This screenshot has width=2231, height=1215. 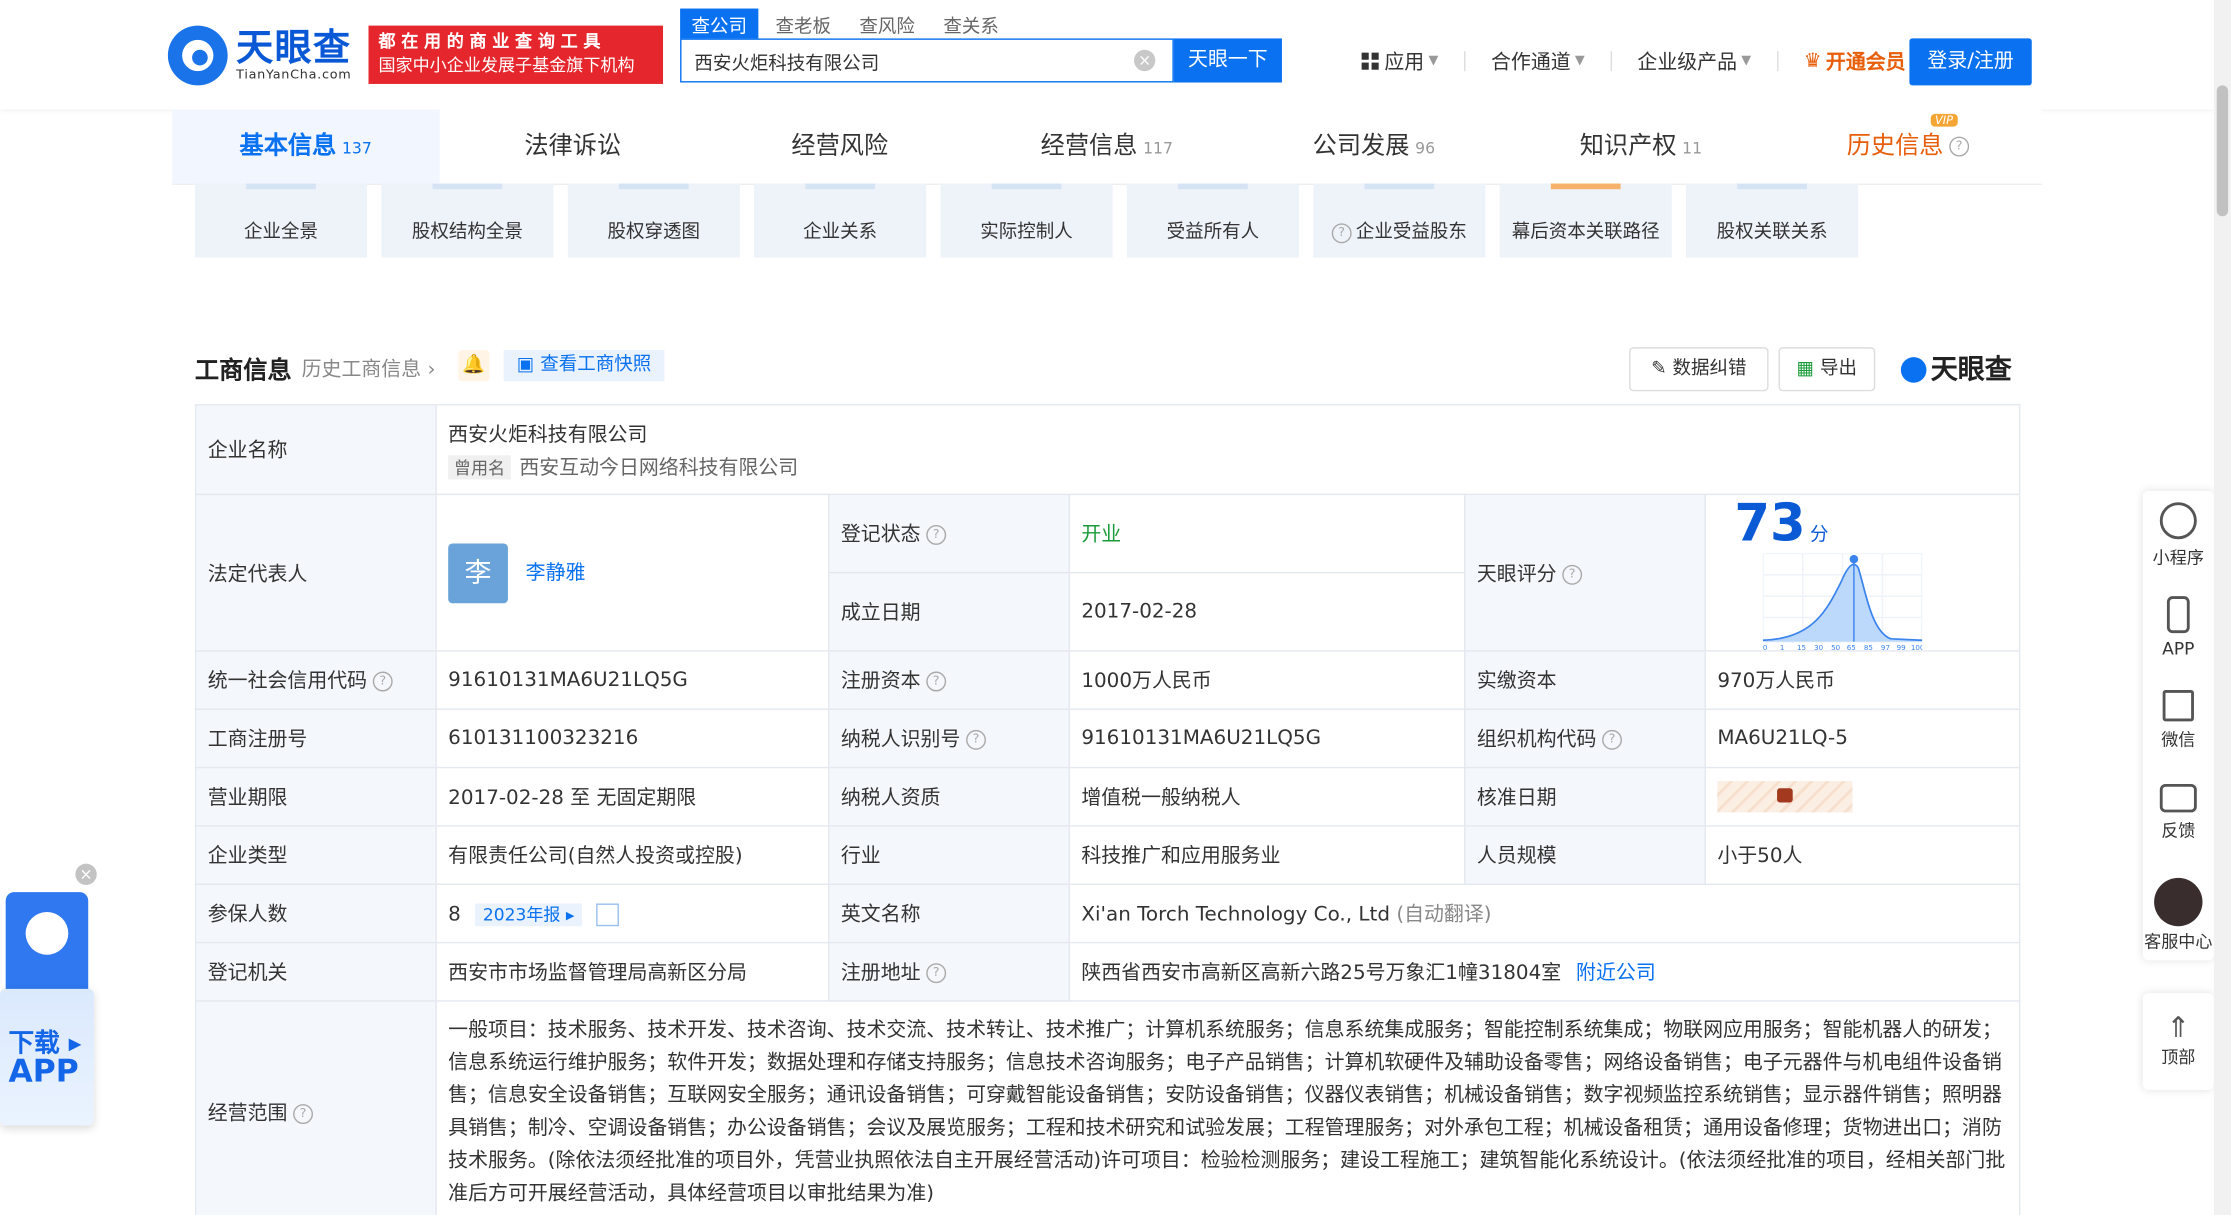 I want to click on nav-partner-label: 合作通道, so click(x=1530, y=62).